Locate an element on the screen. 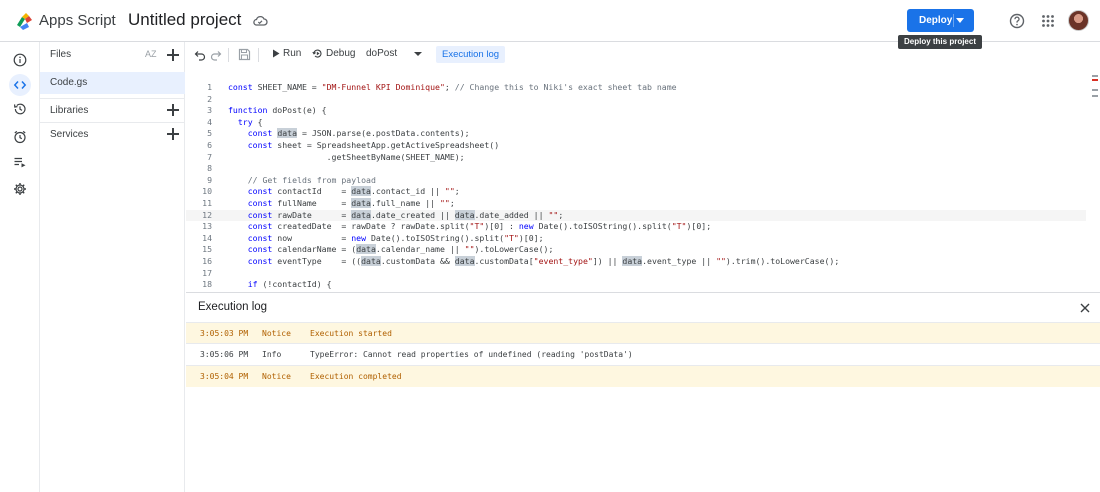 Image resolution: width=1100 pixels, height=492 pixels. line-number: 6 is located at coordinates (209, 145).